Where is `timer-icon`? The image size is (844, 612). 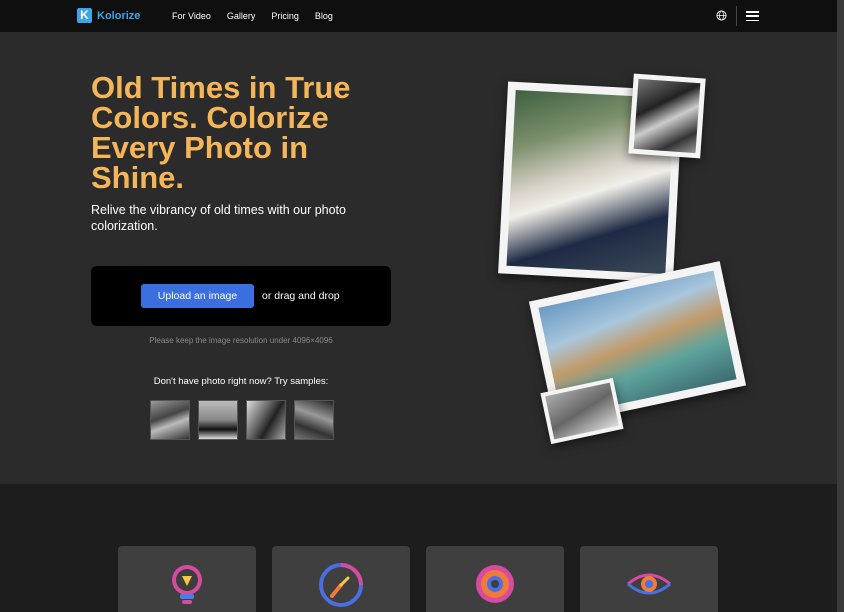 timer-icon is located at coordinates (341, 585).